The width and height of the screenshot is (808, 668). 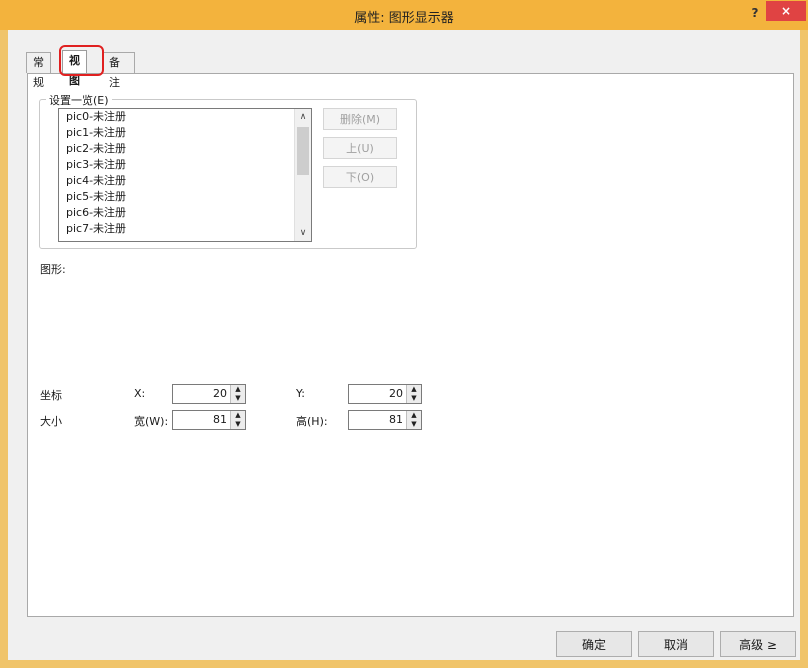 I want to click on tab-highlight-callout, so click(x=81, y=60).